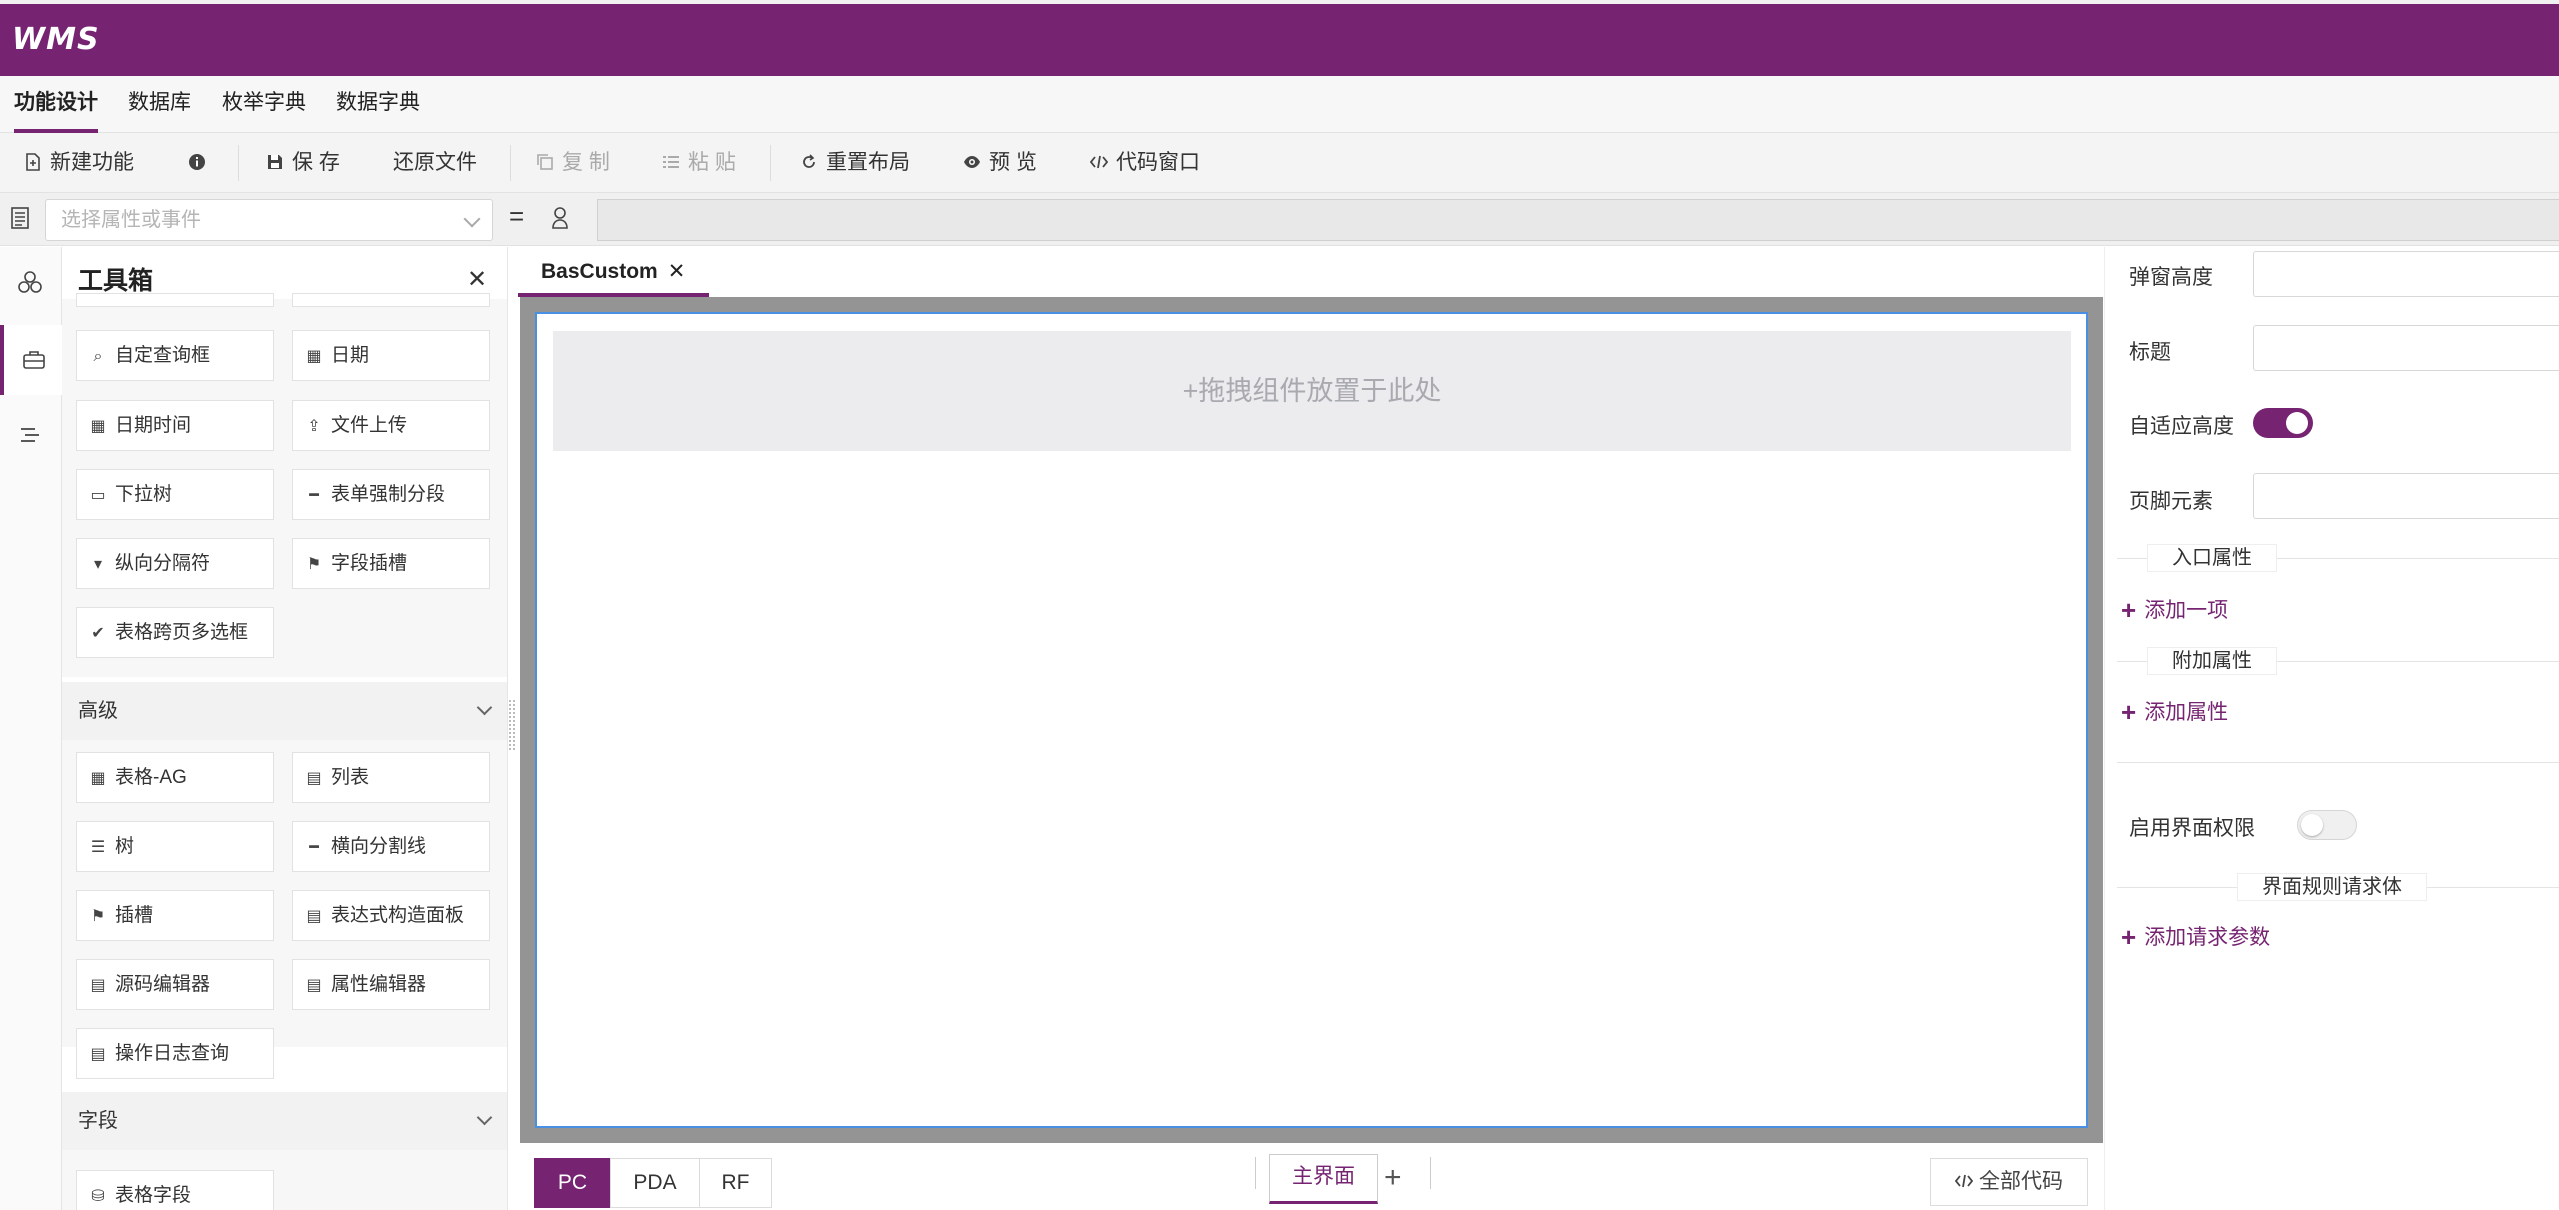 The image size is (2559, 1210). Describe the element at coordinates (1964, 1181) in the screenshot. I see `code-icon` at that location.